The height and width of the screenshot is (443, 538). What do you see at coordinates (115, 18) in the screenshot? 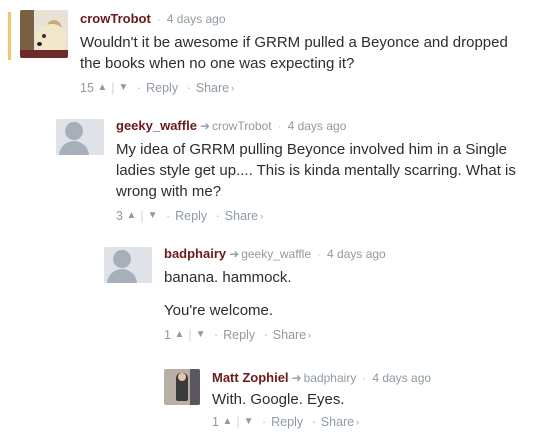
I see `author-name: crowTrobot` at bounding box center [115, 18].